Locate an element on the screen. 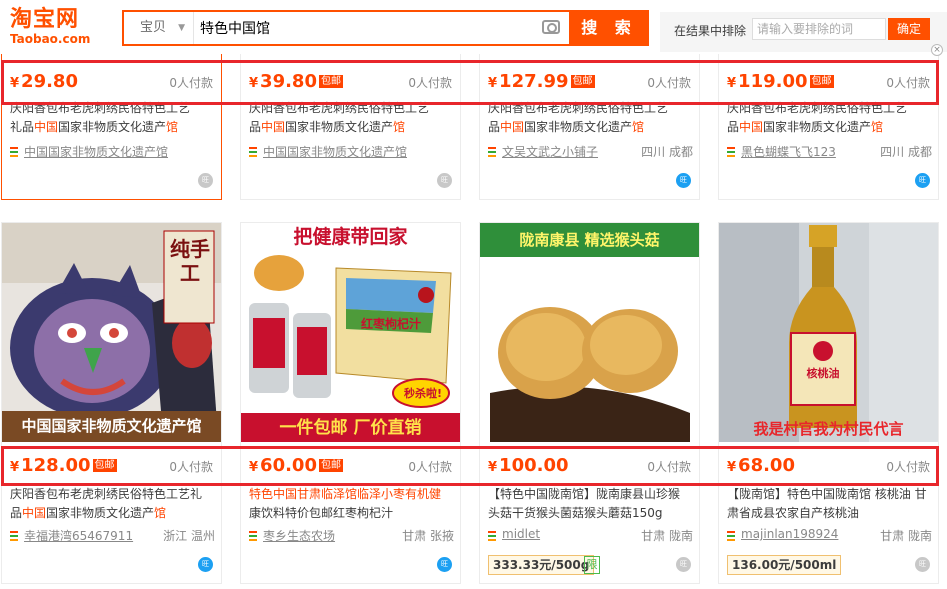  product-image: 把健康带回家 红枣枸杞汁 秒杀啦! 一件包邮 厂价直销 is located at coordinates (350, 332).